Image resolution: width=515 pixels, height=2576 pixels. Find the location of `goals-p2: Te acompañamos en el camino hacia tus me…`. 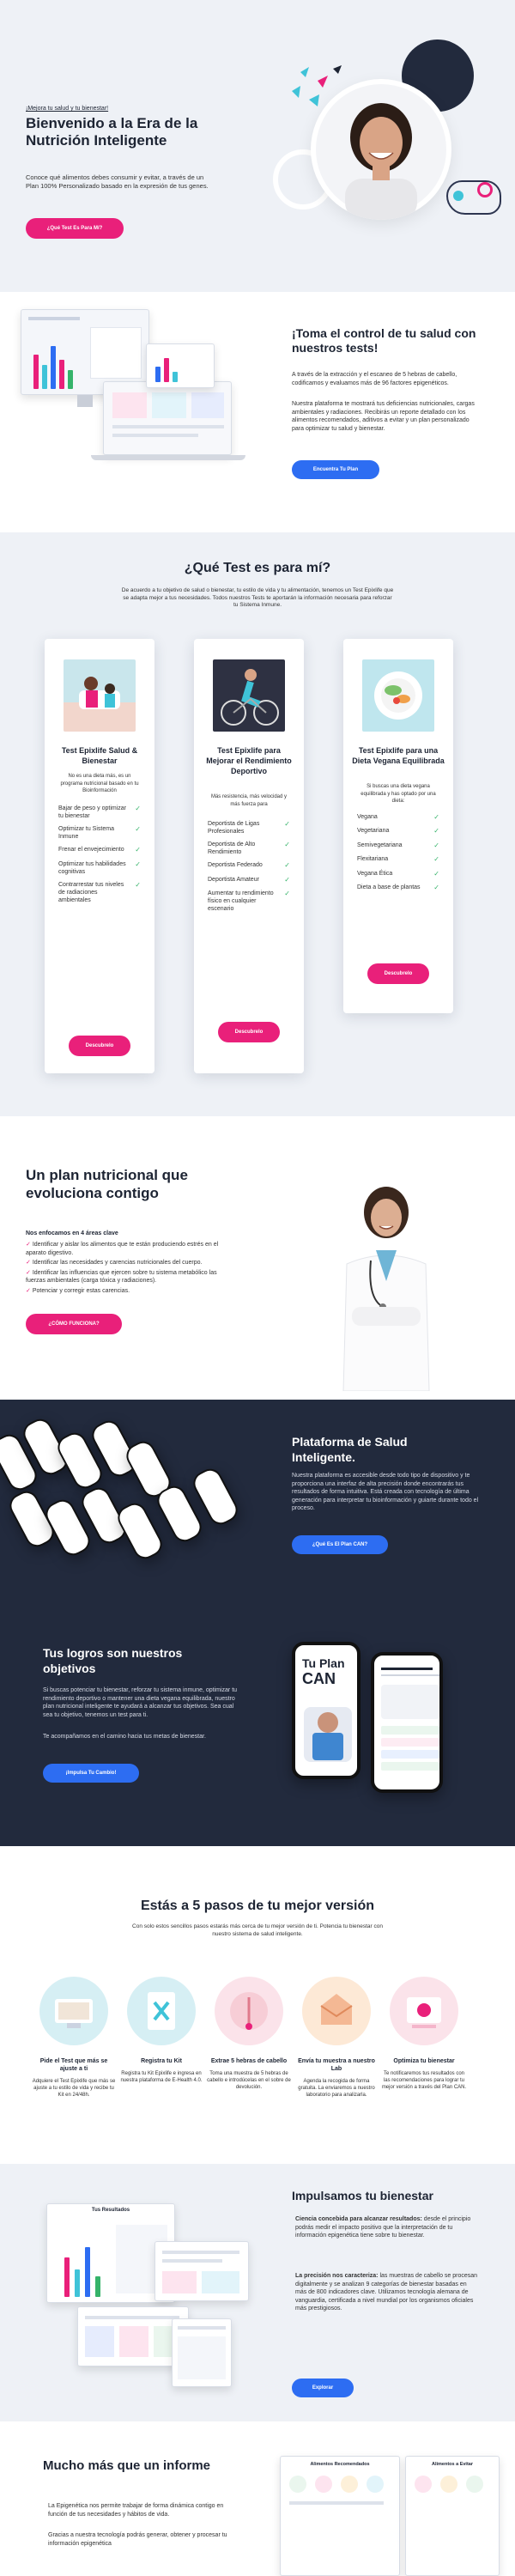

goals-p2: Te acompañamos en el camino hacia tus me… is located at coordinates (124, 1737).